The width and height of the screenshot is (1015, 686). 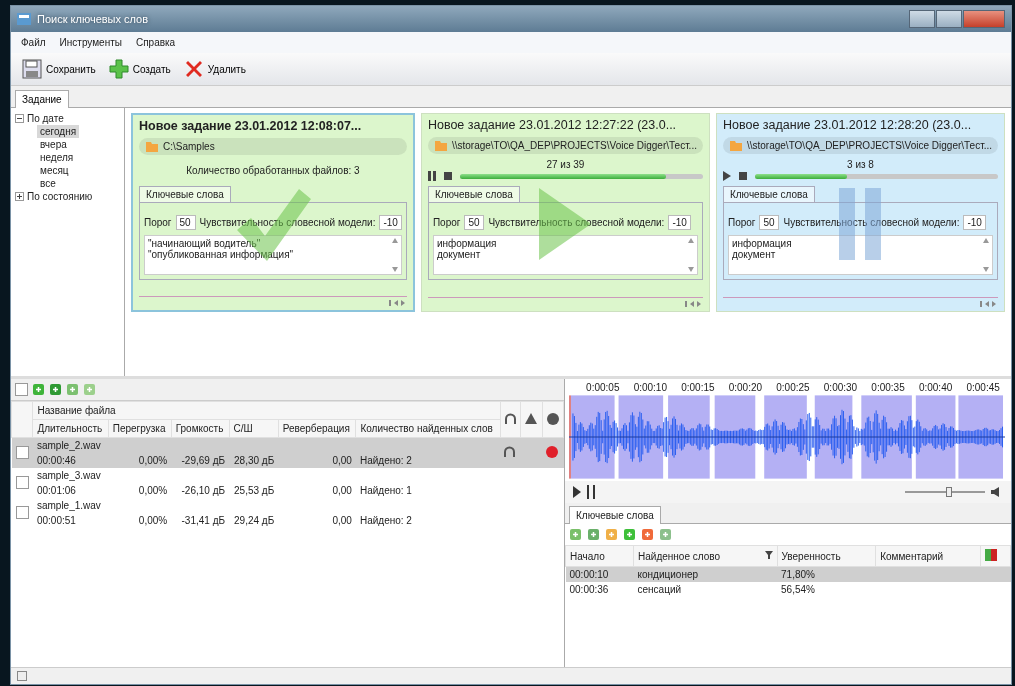 I want to click on column-header: Название файла, so click(x=266, y=410).